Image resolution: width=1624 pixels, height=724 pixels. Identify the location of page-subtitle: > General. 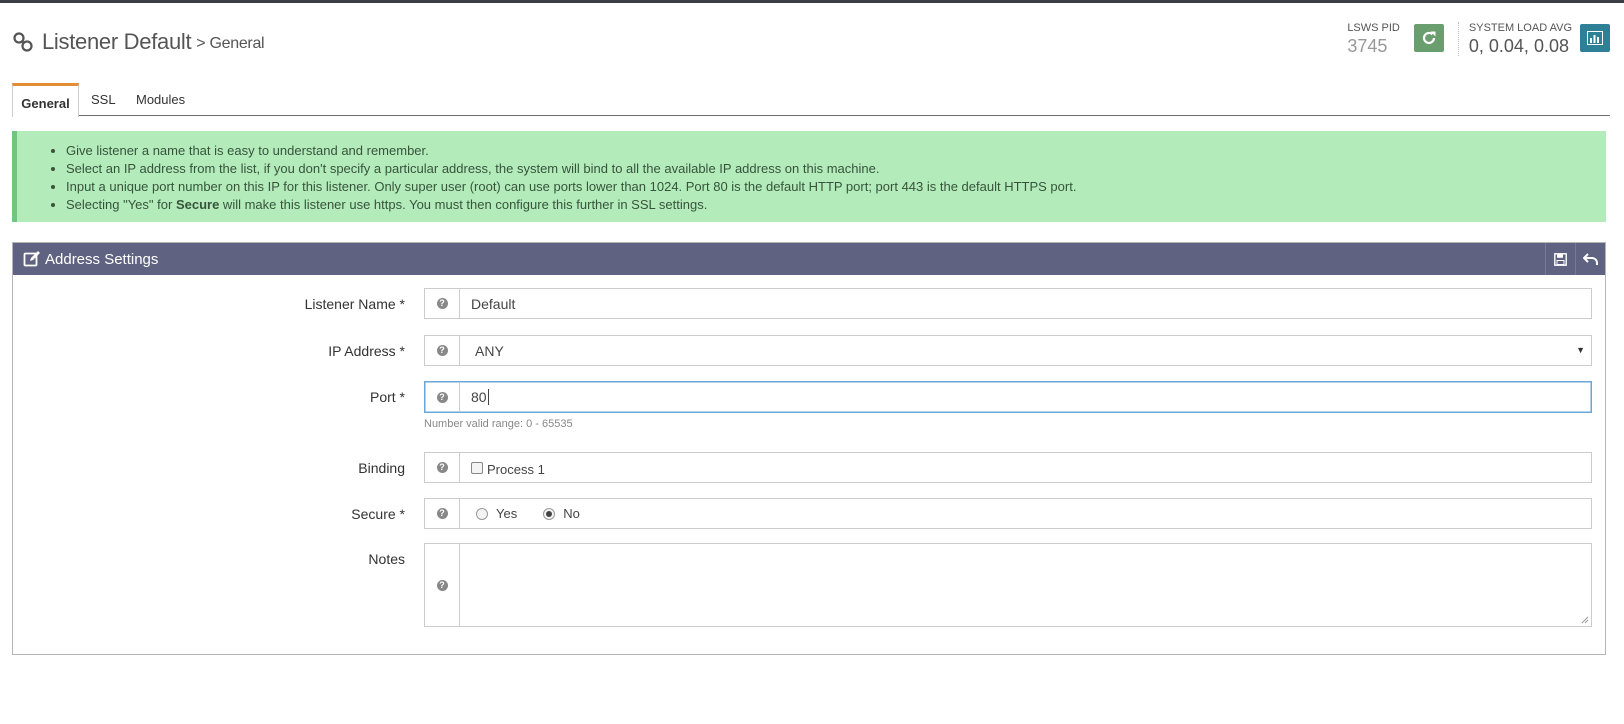
(230, 43).